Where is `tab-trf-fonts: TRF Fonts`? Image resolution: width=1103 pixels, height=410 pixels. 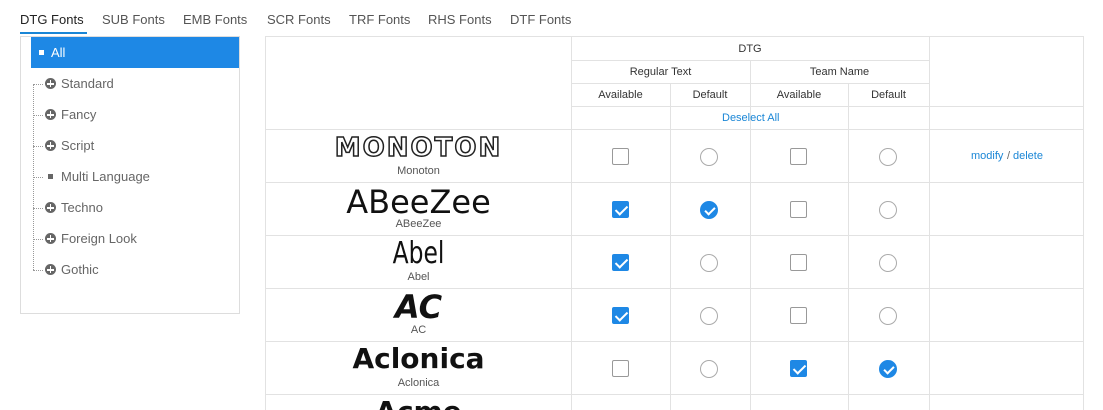
tab-trf-fonts: TRF Fonts is located at coordinates (379, 19).